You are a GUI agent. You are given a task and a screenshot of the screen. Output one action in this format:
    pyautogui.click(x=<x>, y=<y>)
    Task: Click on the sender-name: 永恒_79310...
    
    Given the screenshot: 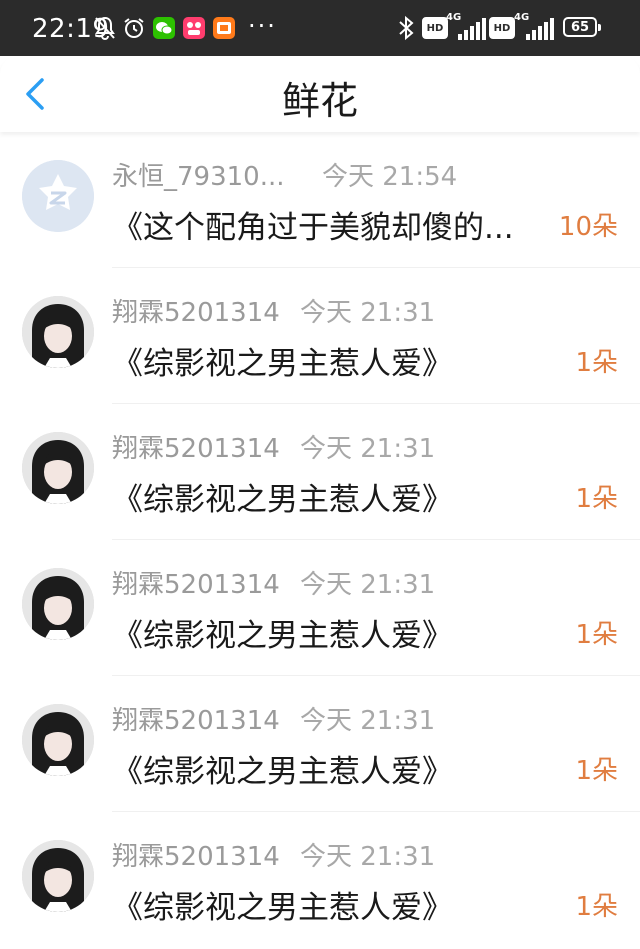 What is the action you would take?
    pyautogui.click(x=198, y=177)
    